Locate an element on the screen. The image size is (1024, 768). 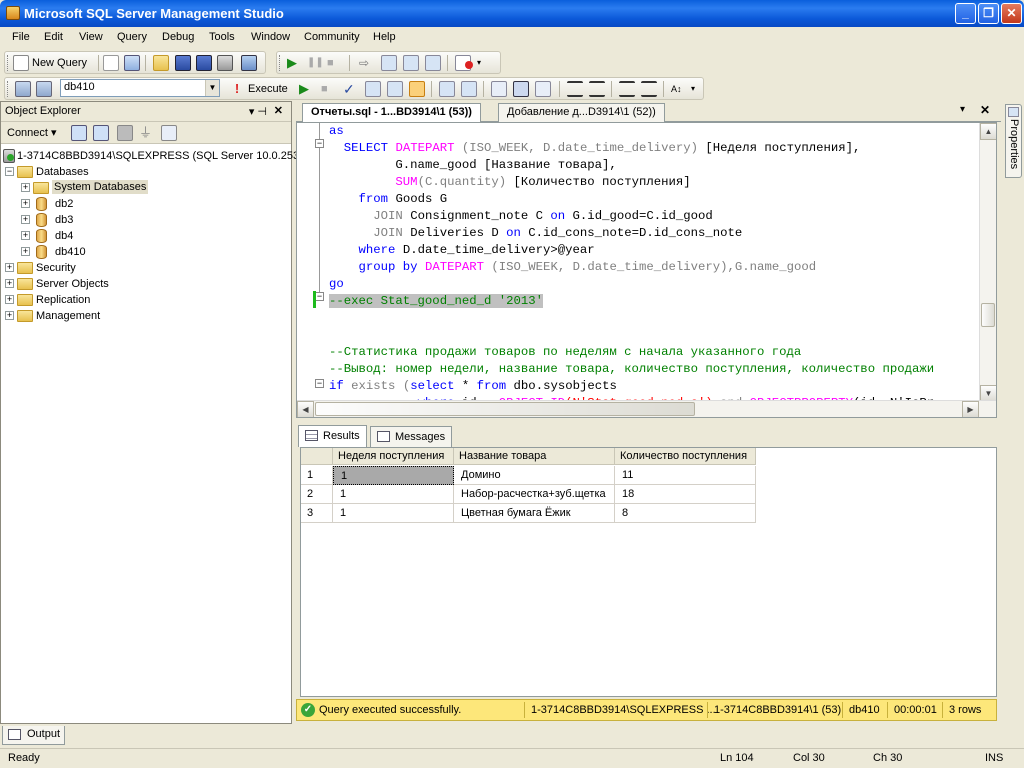
restore-button: ❐ is located at coordinates (988, 13).